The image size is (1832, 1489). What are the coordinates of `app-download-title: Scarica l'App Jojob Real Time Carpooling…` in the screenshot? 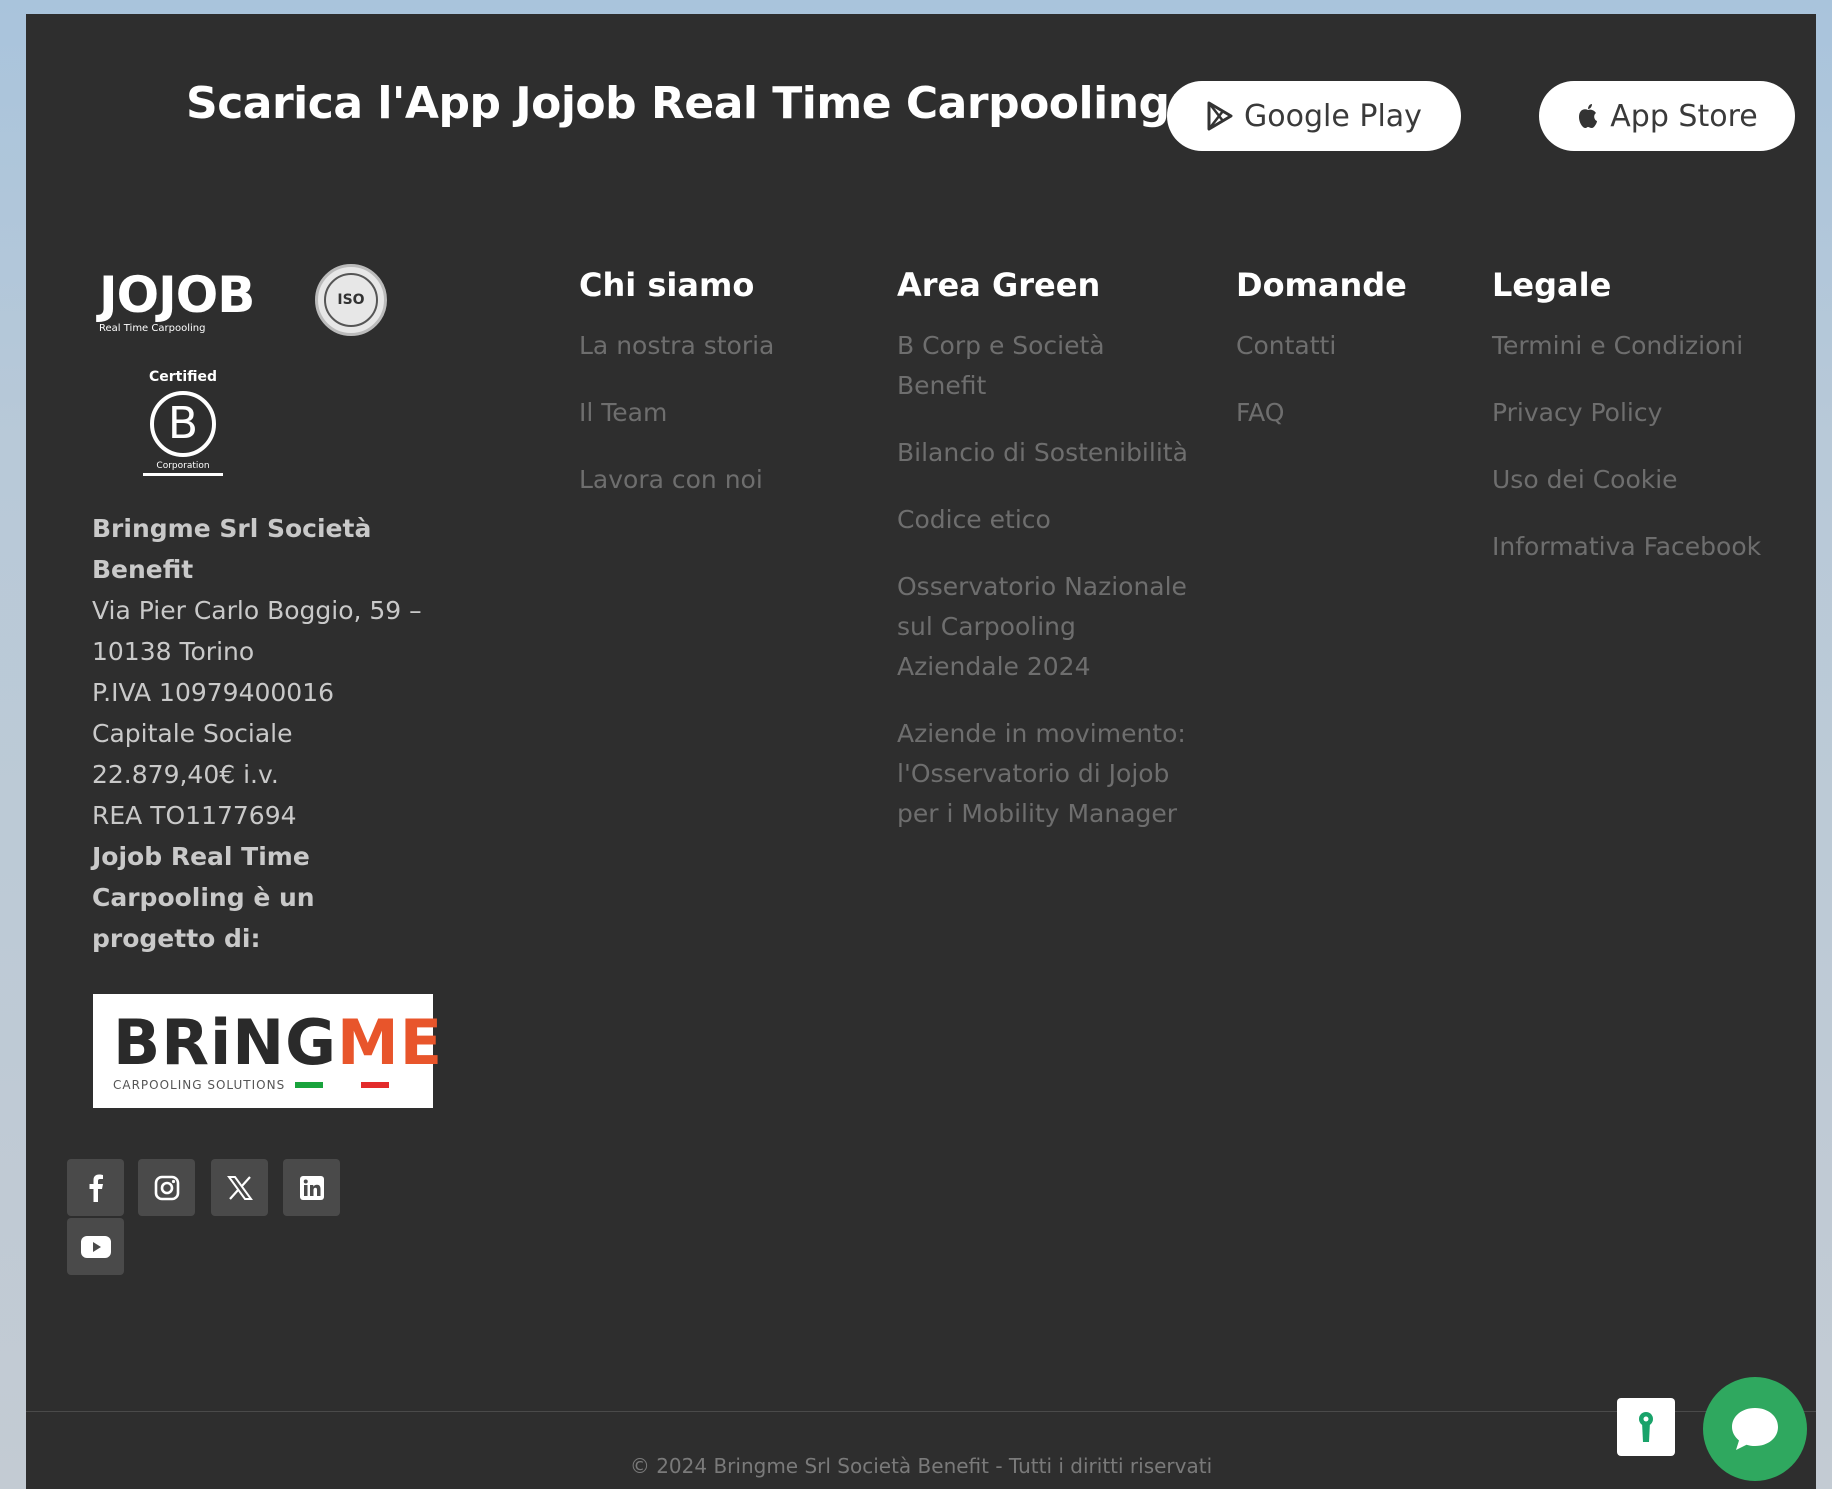 It's located at (686, 103).